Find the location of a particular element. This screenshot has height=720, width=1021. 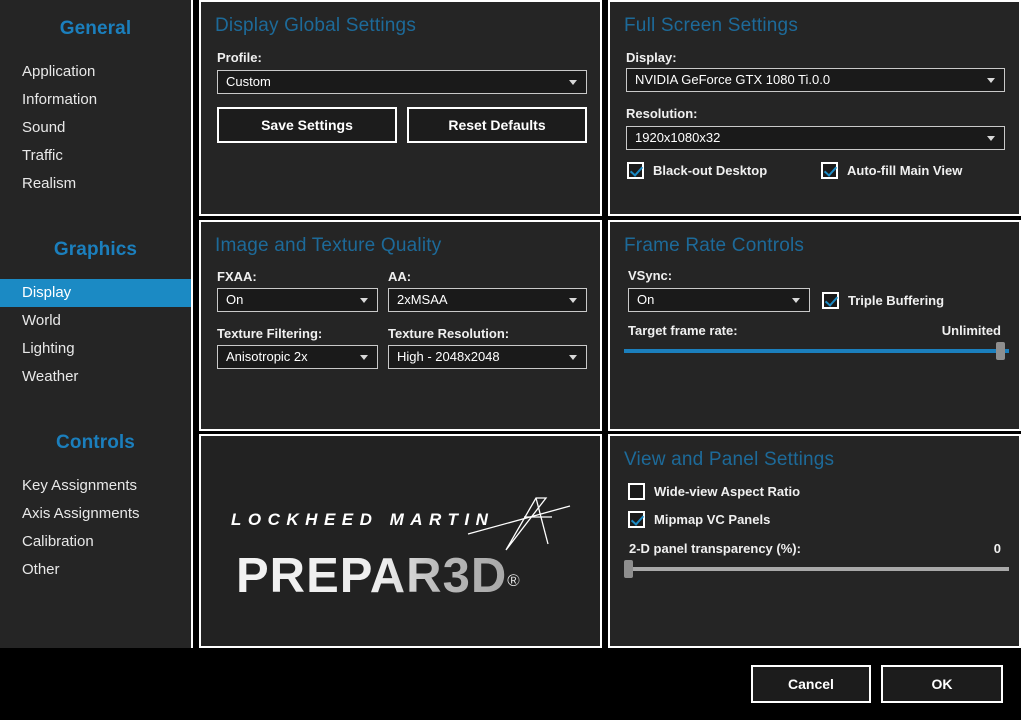

vsync-select: On is located at coordinates (719, 300).